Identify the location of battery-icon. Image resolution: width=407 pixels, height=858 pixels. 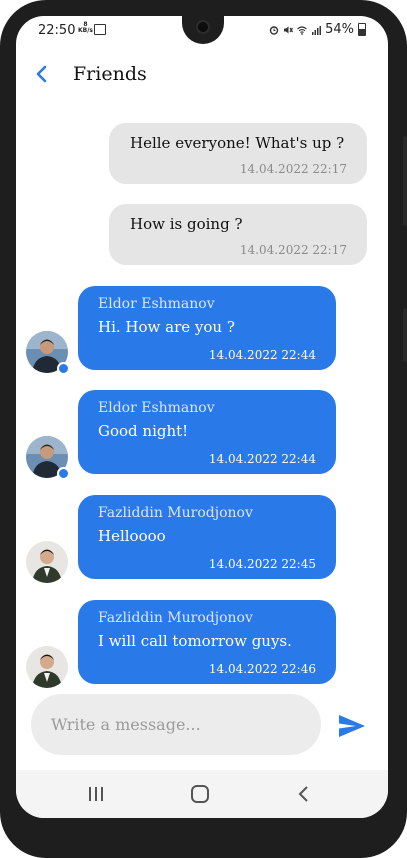
(362, 29).